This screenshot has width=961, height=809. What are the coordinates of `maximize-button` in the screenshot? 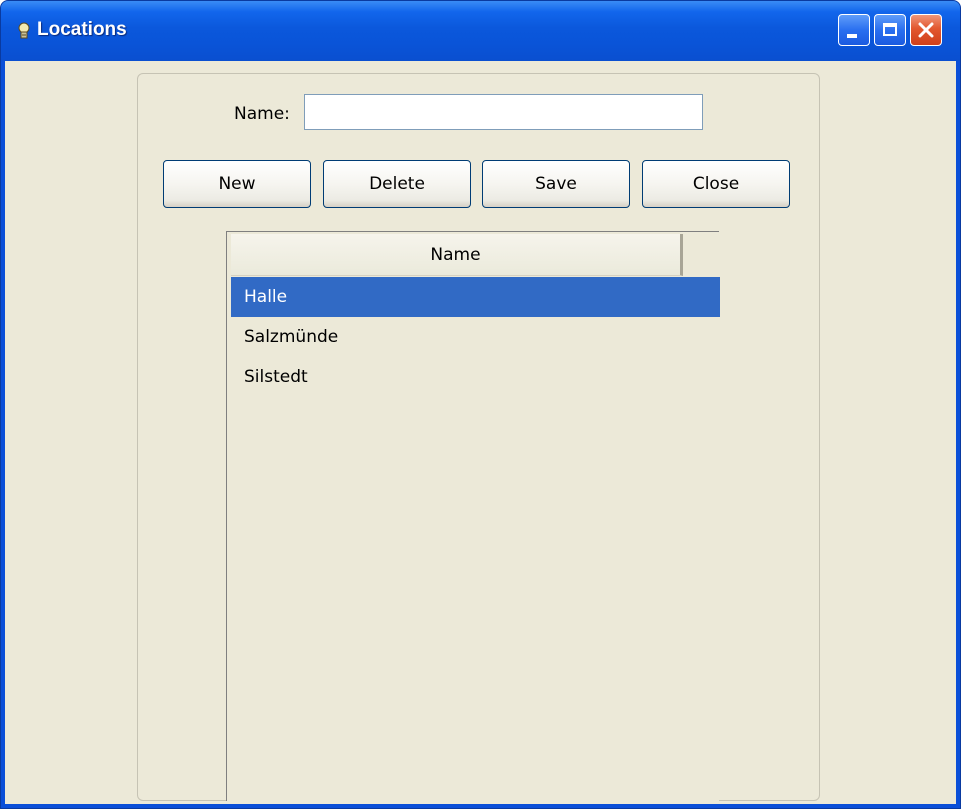 It's located at (890, 30).